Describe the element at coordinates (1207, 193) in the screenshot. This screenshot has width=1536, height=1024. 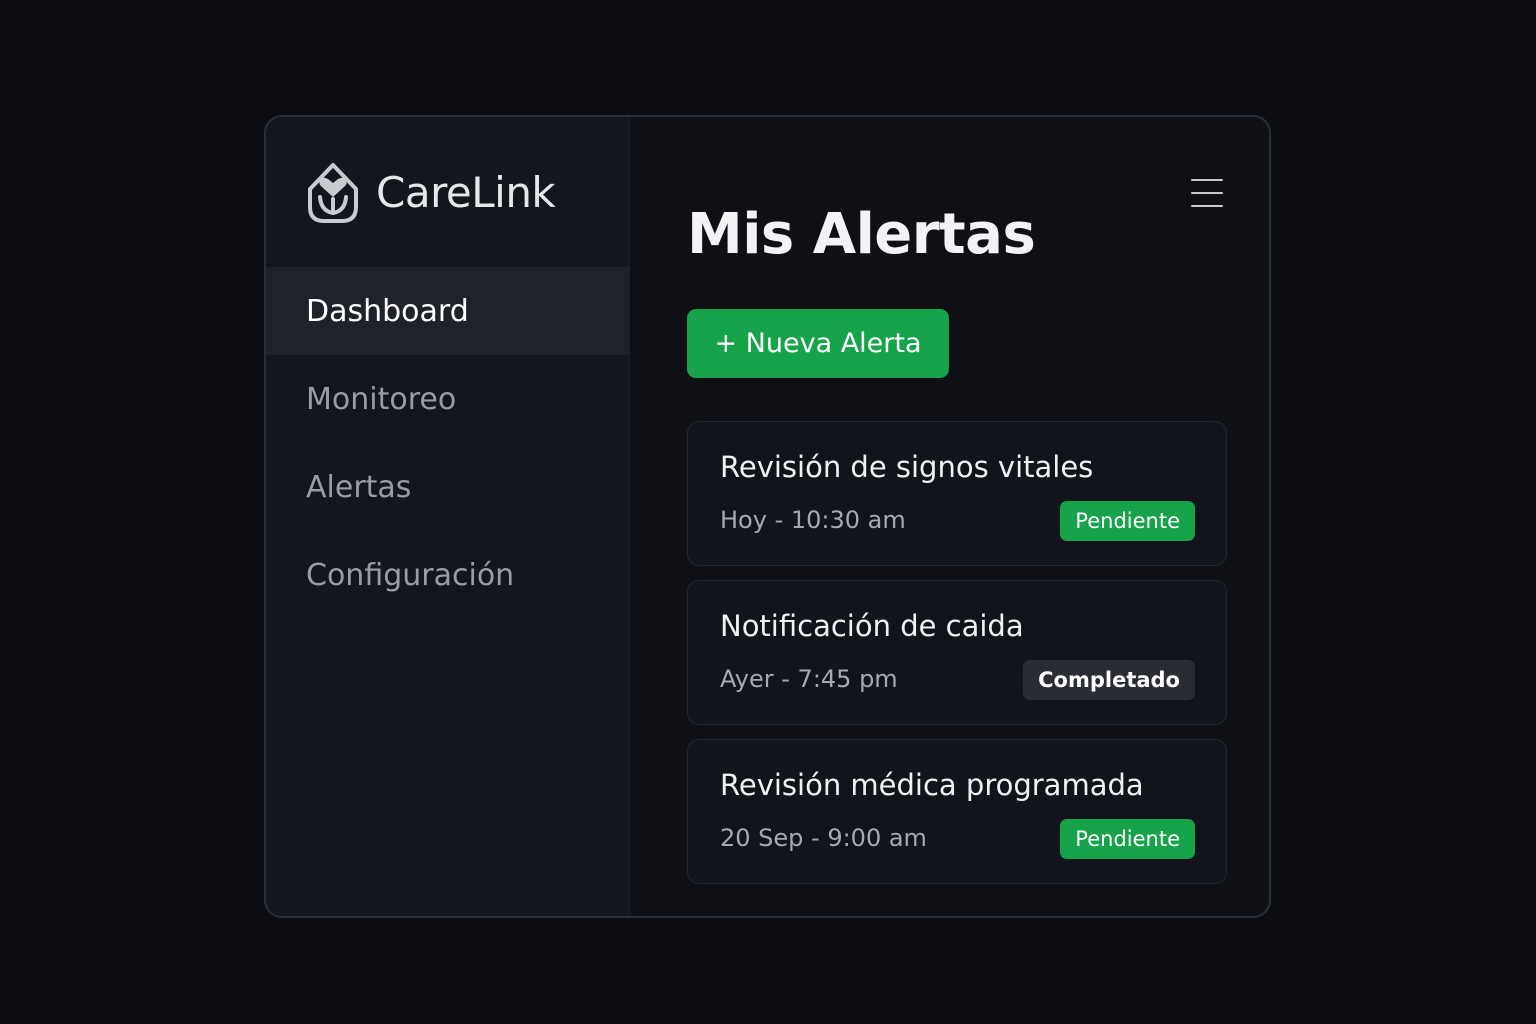
I see `hamburger-menu-icon` at that location.